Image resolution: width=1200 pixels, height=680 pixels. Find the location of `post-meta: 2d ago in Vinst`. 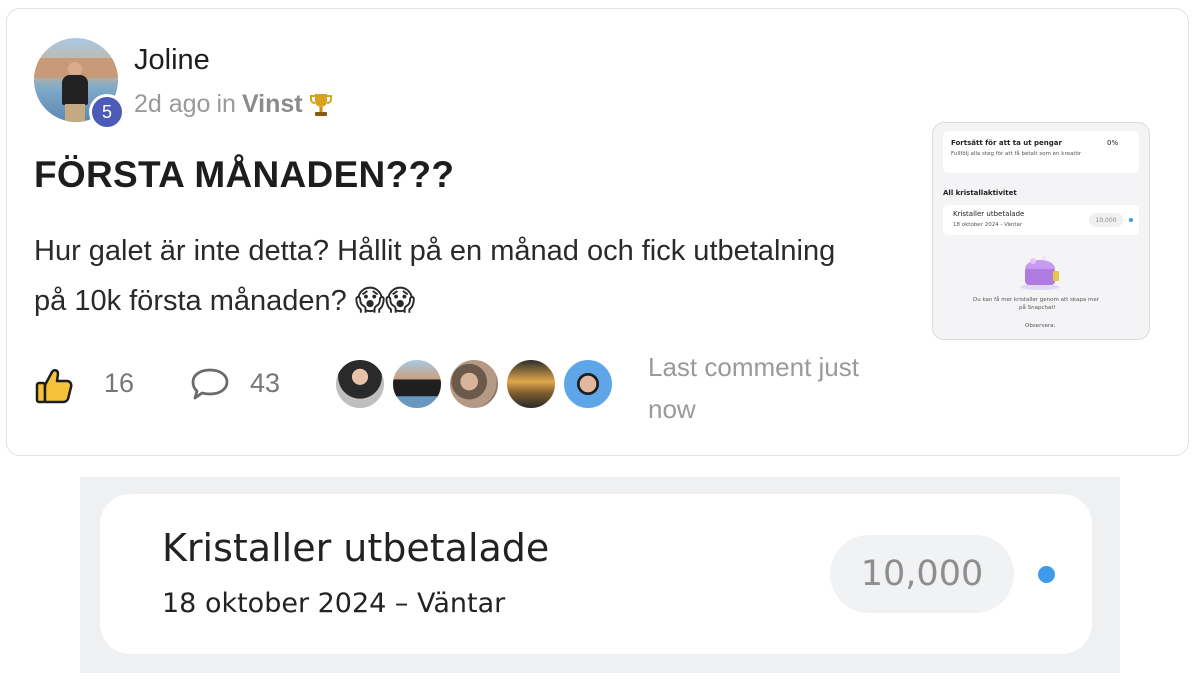

post-meta: 2d ago in Vinst is located at coordinates (233, 104).